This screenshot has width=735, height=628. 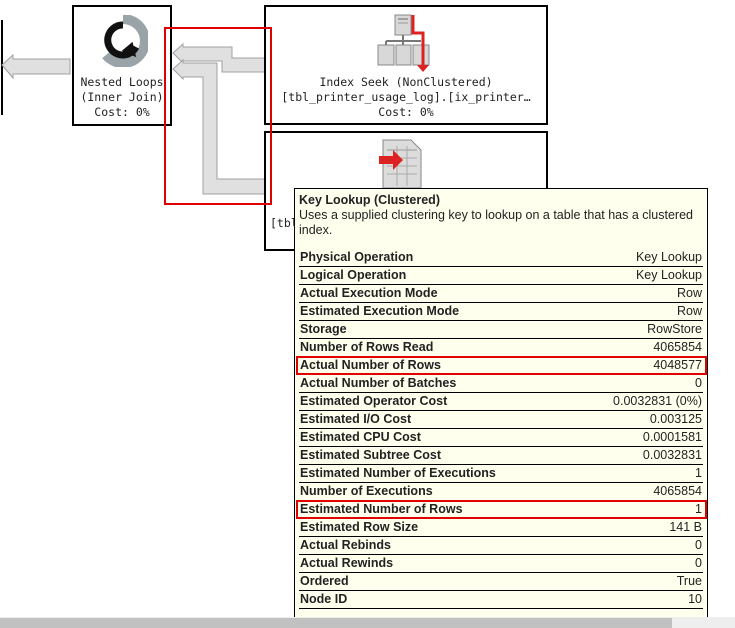 What do you see at coordinates (685, 527) in the screenshot?
I see `tooltip-row-value: 141 B` at bounding box center [685, 527].